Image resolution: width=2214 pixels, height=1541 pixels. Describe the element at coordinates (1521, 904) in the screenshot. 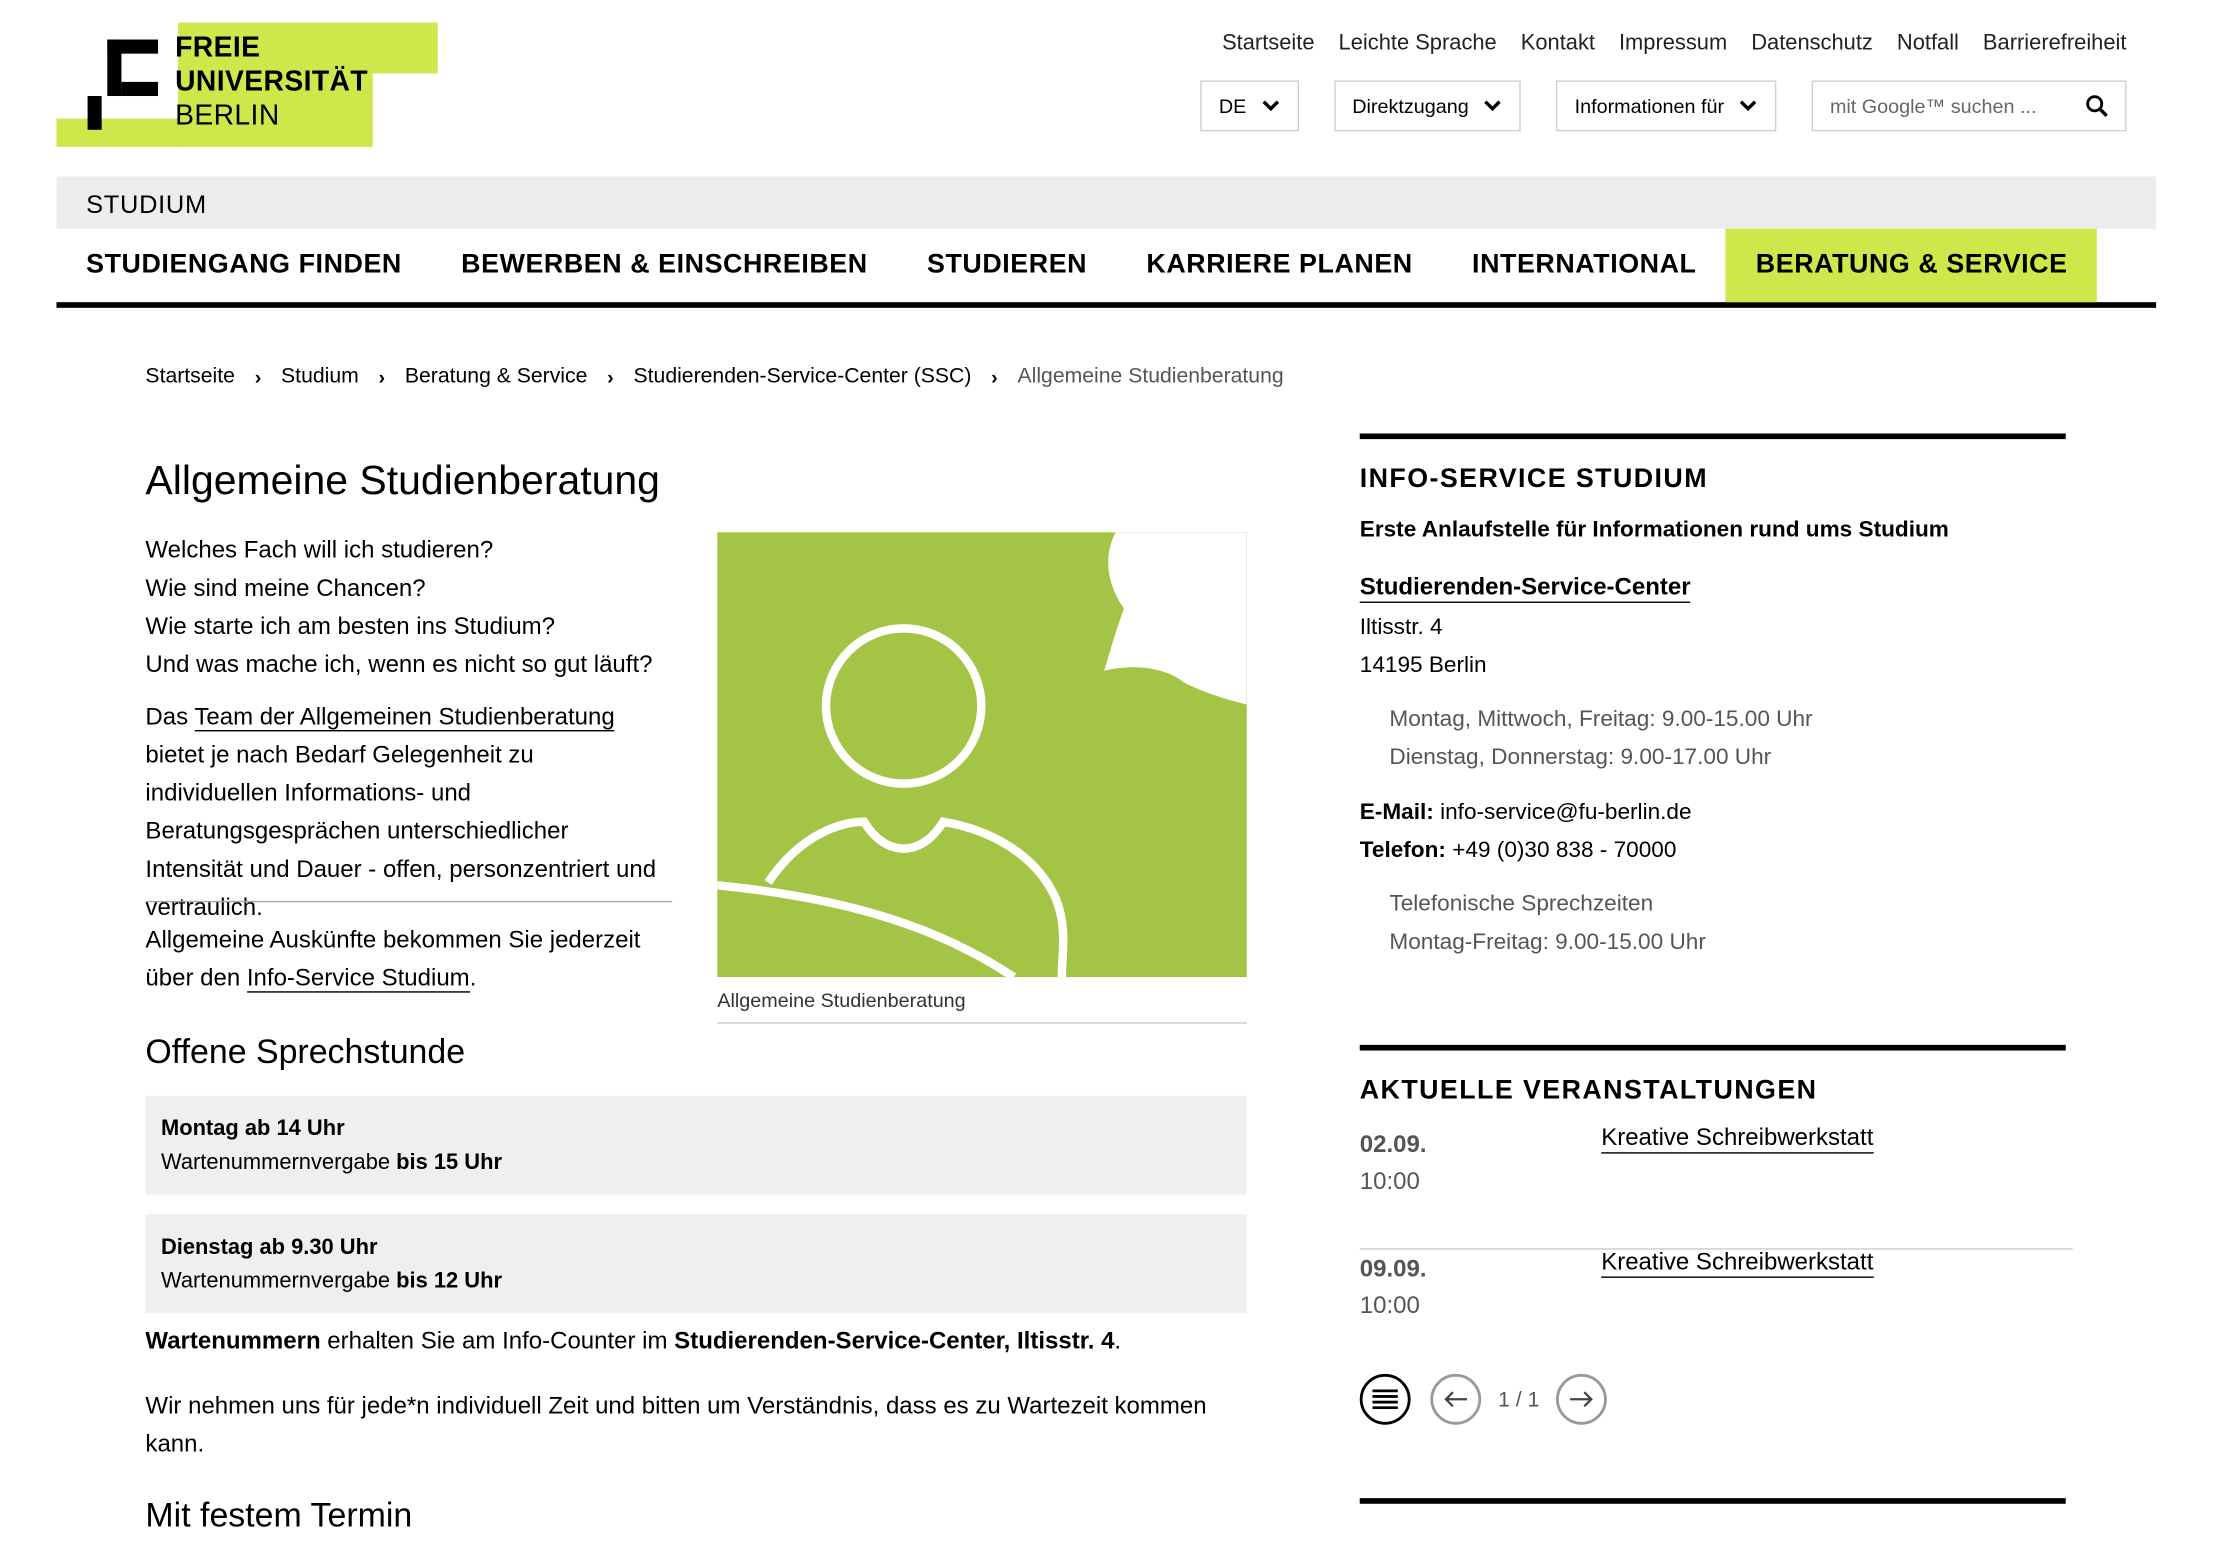

I see `phone-hours-label: Telefonische Sprechzeiten` at that location.